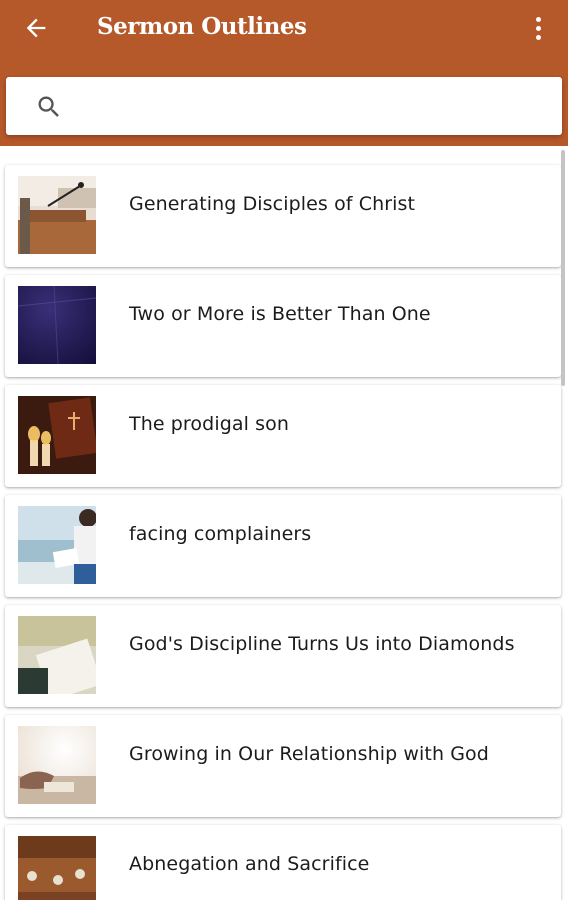 This screenshot has height=900, width=568. I want to click on list-item: Generating Disciples of Christ, so click(283, 216).